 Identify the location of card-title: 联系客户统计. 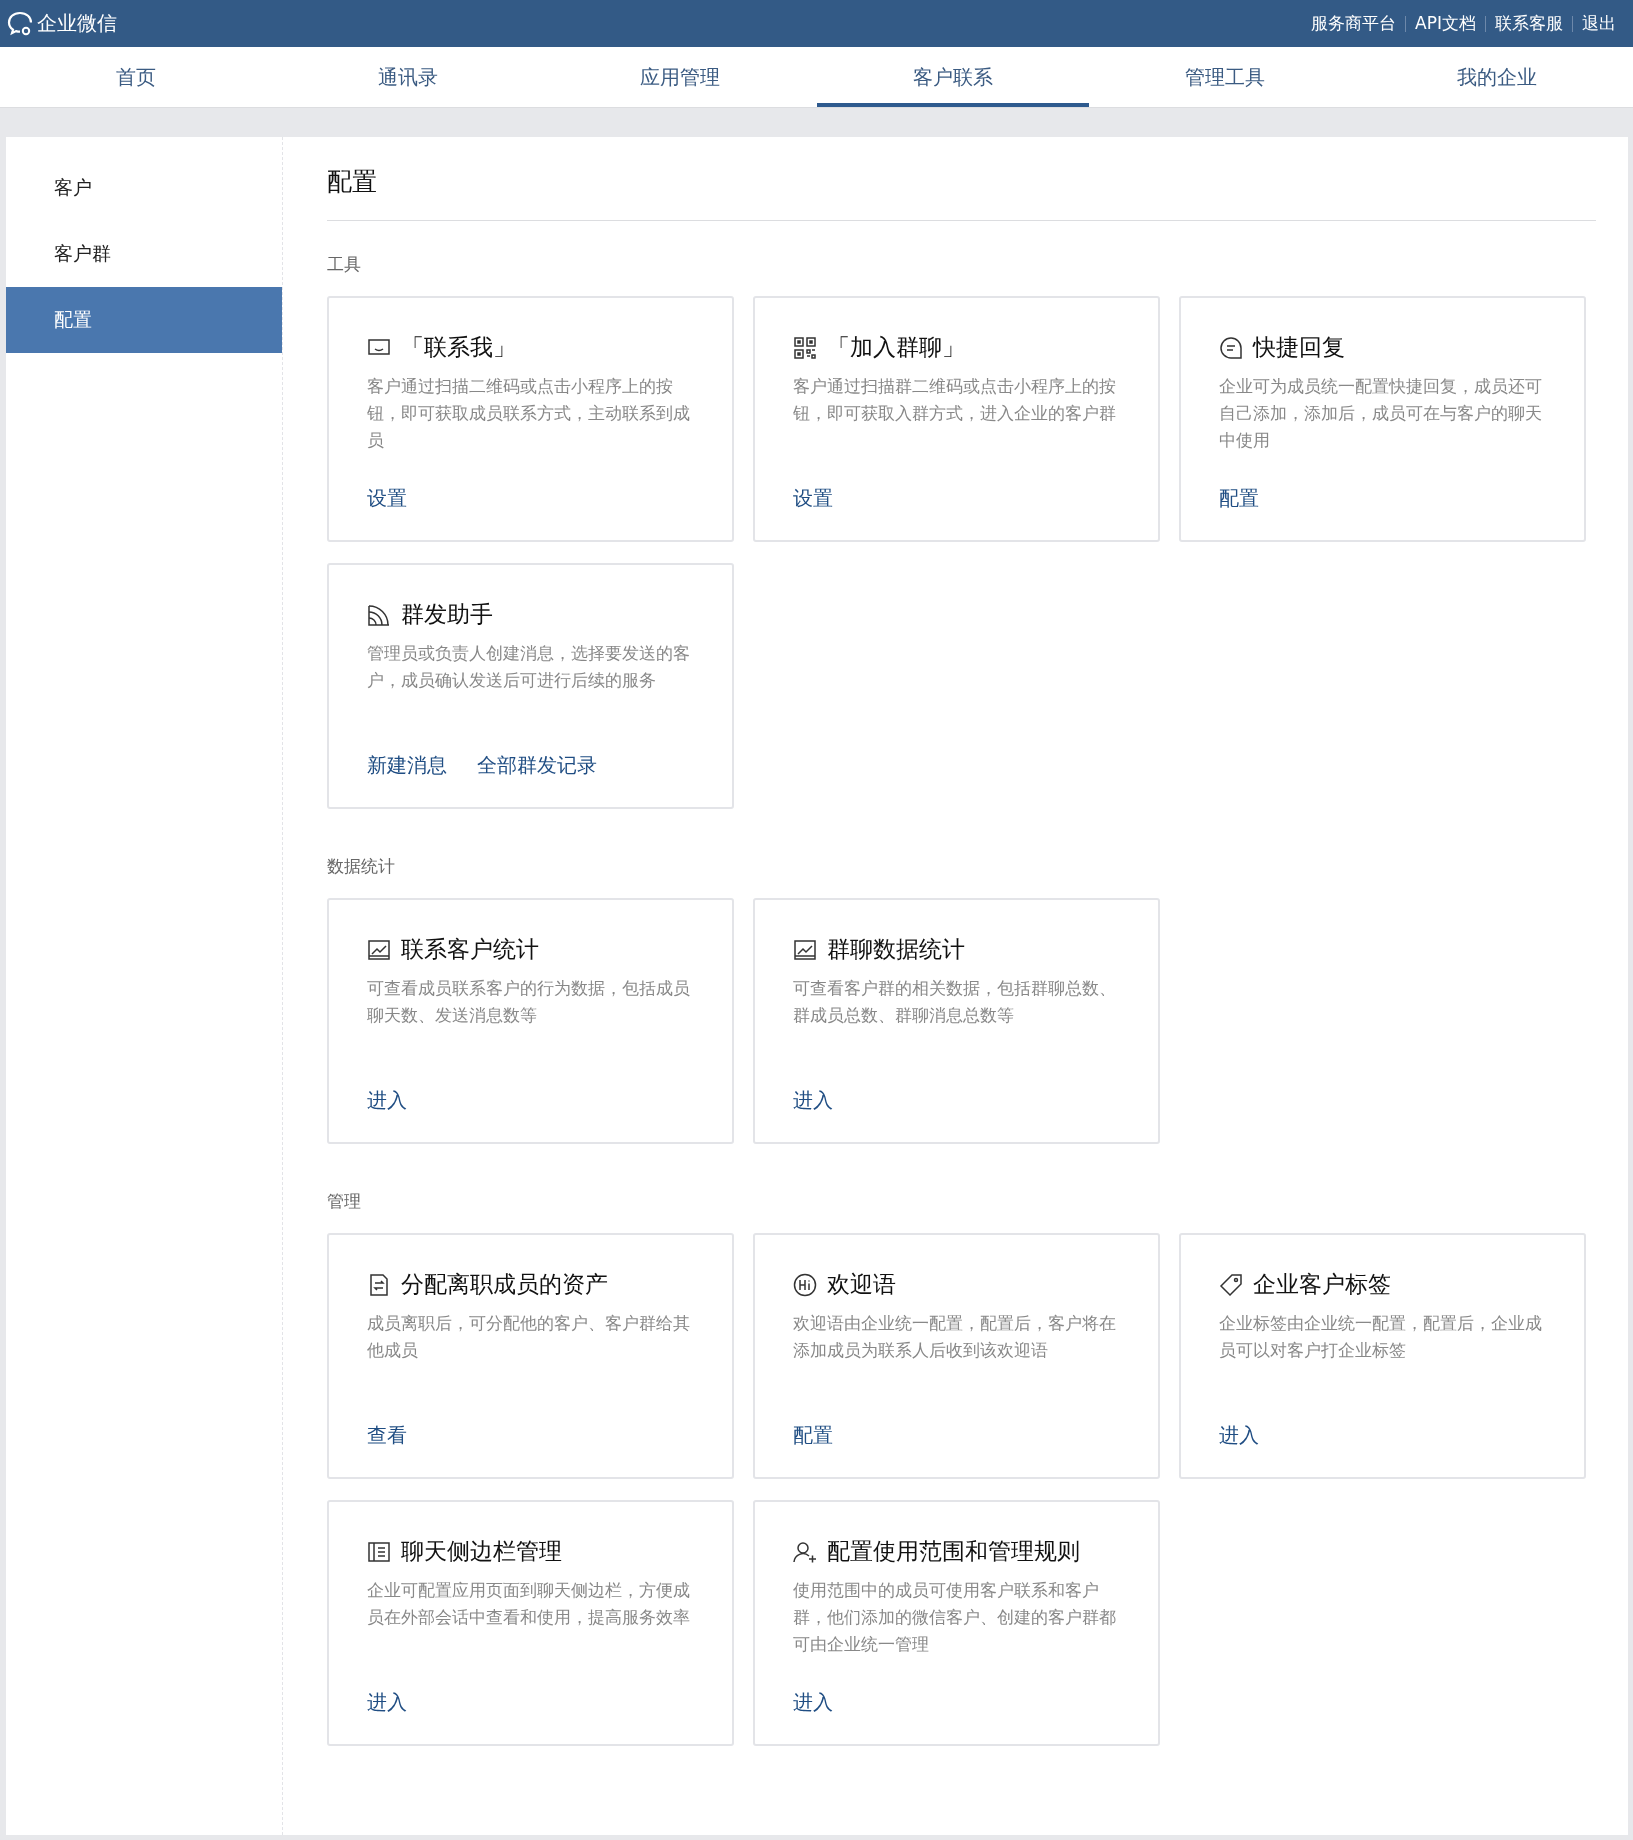
(470, 949).